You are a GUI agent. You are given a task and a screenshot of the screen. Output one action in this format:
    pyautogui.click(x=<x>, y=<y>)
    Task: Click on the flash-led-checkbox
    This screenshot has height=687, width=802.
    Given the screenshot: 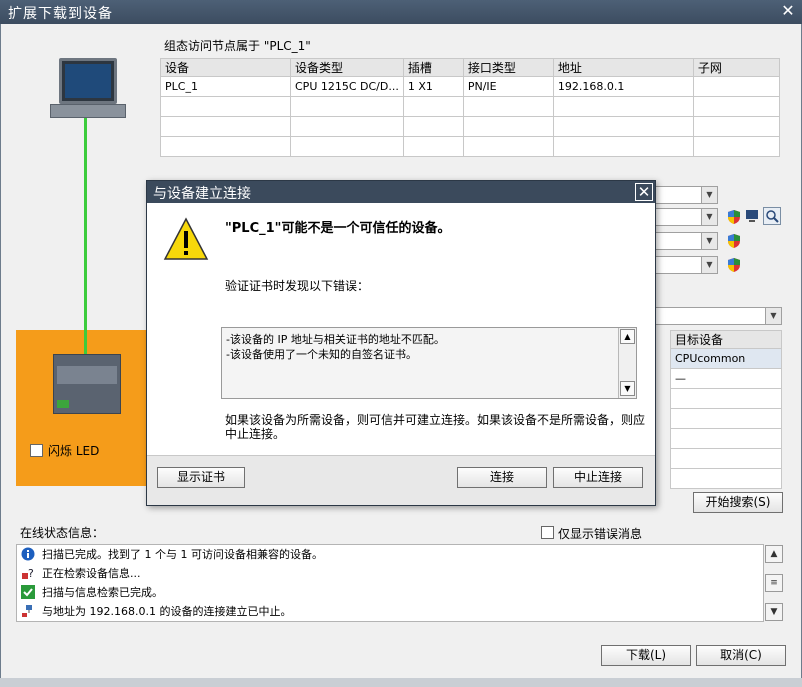 What is the action you would take?
    pyautogui.click(x=36, y=450)
    